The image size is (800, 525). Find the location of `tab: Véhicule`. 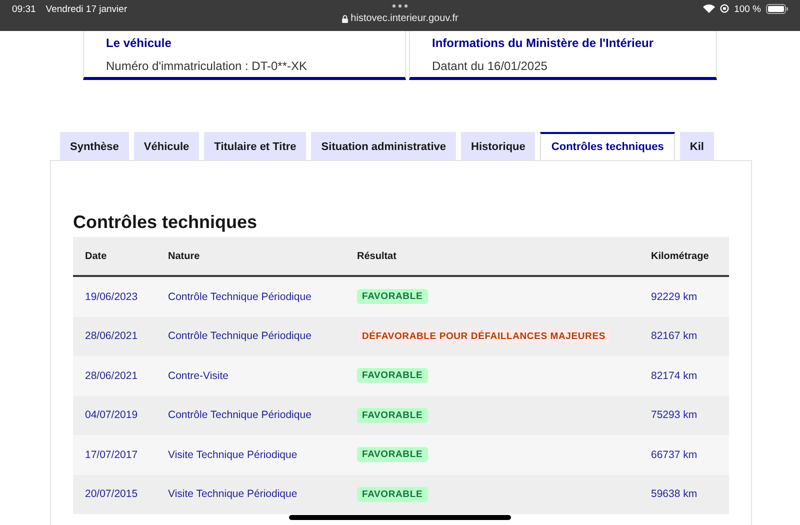

tab: Véhicule is located at coordinates (167, 146).